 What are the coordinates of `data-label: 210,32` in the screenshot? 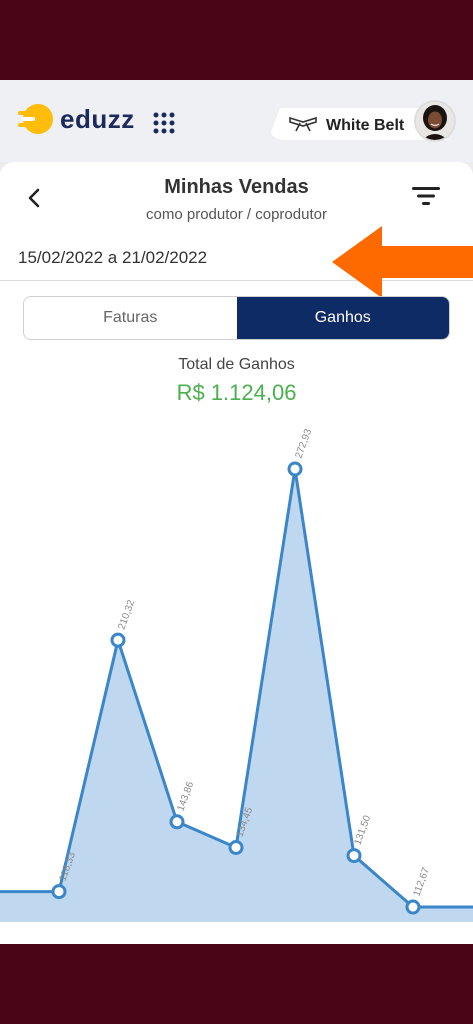 It's located at (126, 614).